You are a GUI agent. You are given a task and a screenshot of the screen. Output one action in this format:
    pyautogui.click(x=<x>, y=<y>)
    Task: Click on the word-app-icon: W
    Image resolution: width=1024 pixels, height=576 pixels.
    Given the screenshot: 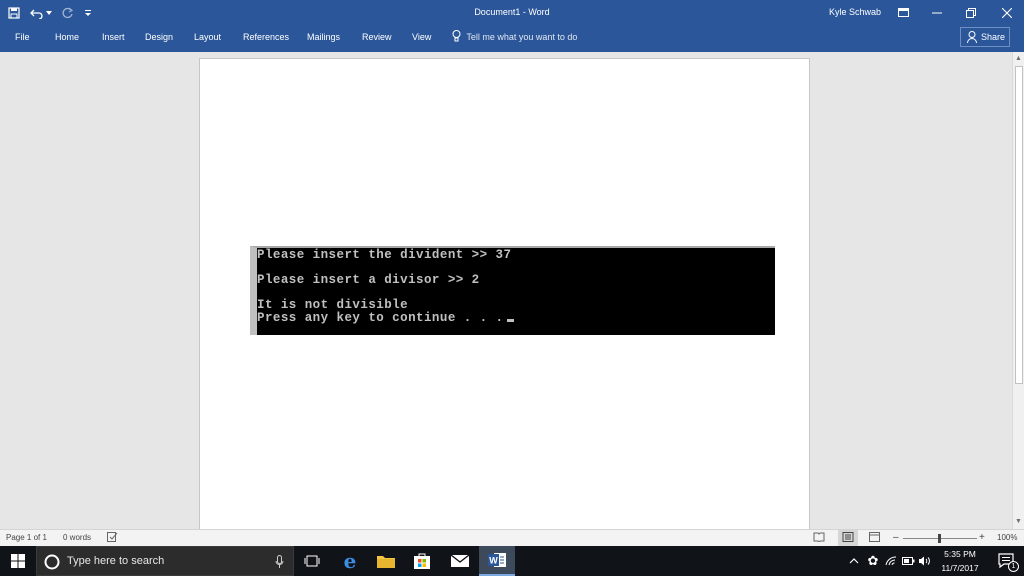 What is the action you would take?
    pyautogui.click(x=497, y=561)
    